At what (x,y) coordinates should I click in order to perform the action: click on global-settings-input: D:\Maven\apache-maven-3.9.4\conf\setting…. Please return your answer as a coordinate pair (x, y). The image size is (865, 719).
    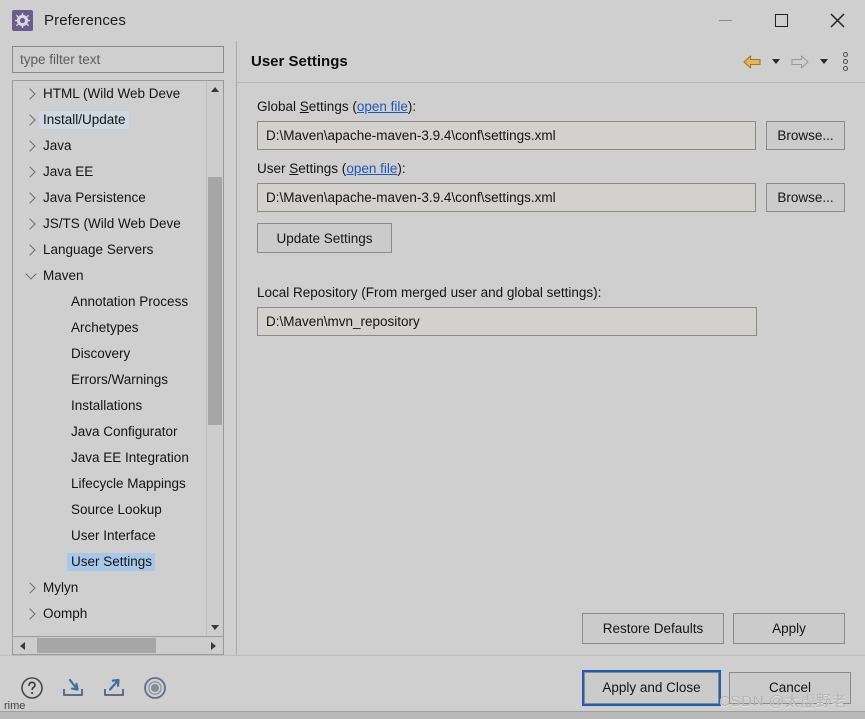
    Looking at the image, I should click on (506, 135).